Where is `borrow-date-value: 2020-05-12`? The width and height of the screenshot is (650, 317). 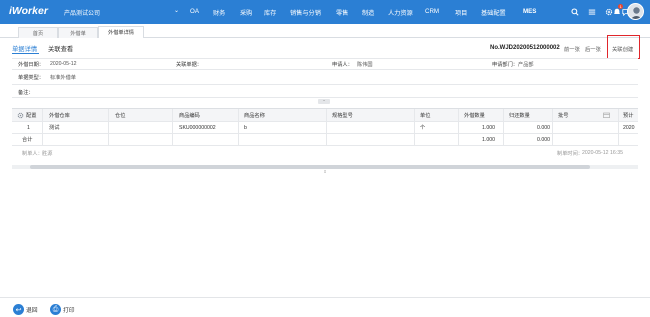
borrow-date-value: 2020-05-12 is located at coordinates (63, 64).